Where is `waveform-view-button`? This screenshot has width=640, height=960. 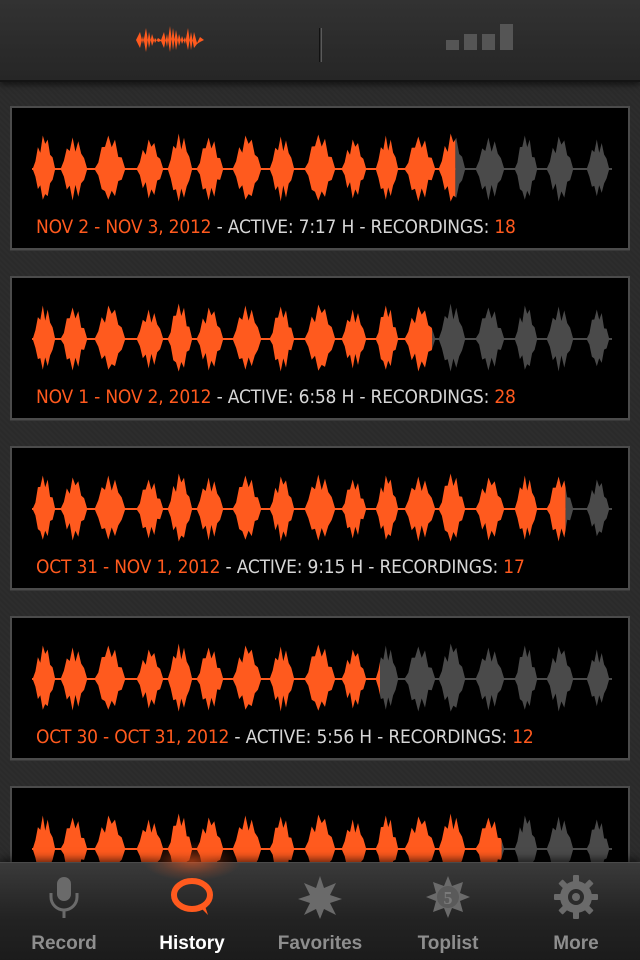
waveform-view-button is located at coordinates (173, 40).